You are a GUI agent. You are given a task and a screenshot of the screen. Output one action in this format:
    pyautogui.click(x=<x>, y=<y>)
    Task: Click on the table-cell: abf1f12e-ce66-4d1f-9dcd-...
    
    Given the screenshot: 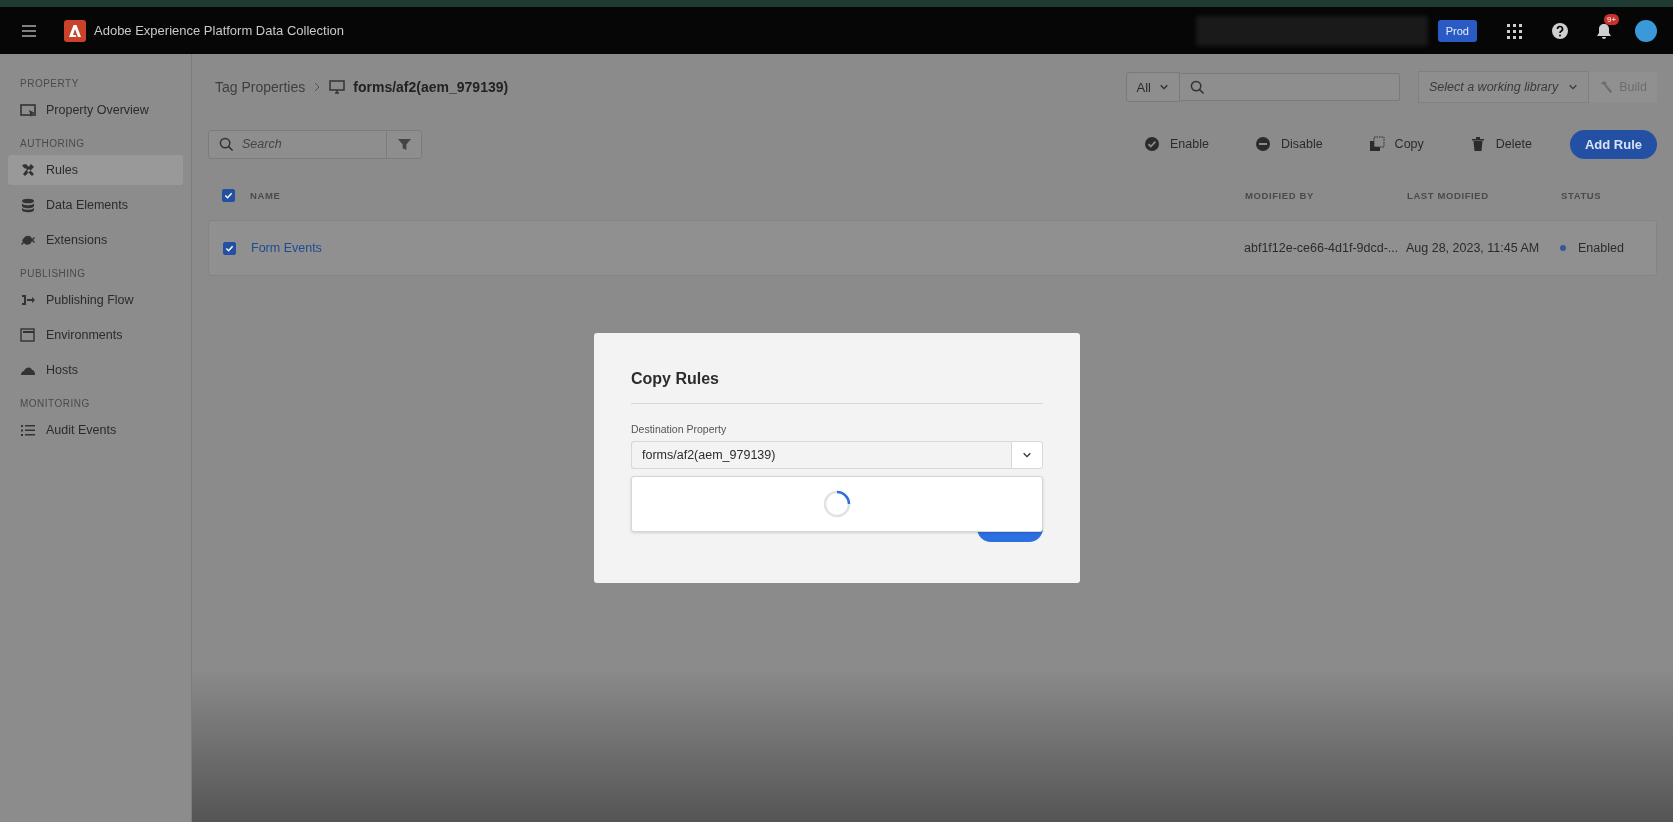 What is the action you would take?
    pyautogui.click(x=1321, y=248)
    